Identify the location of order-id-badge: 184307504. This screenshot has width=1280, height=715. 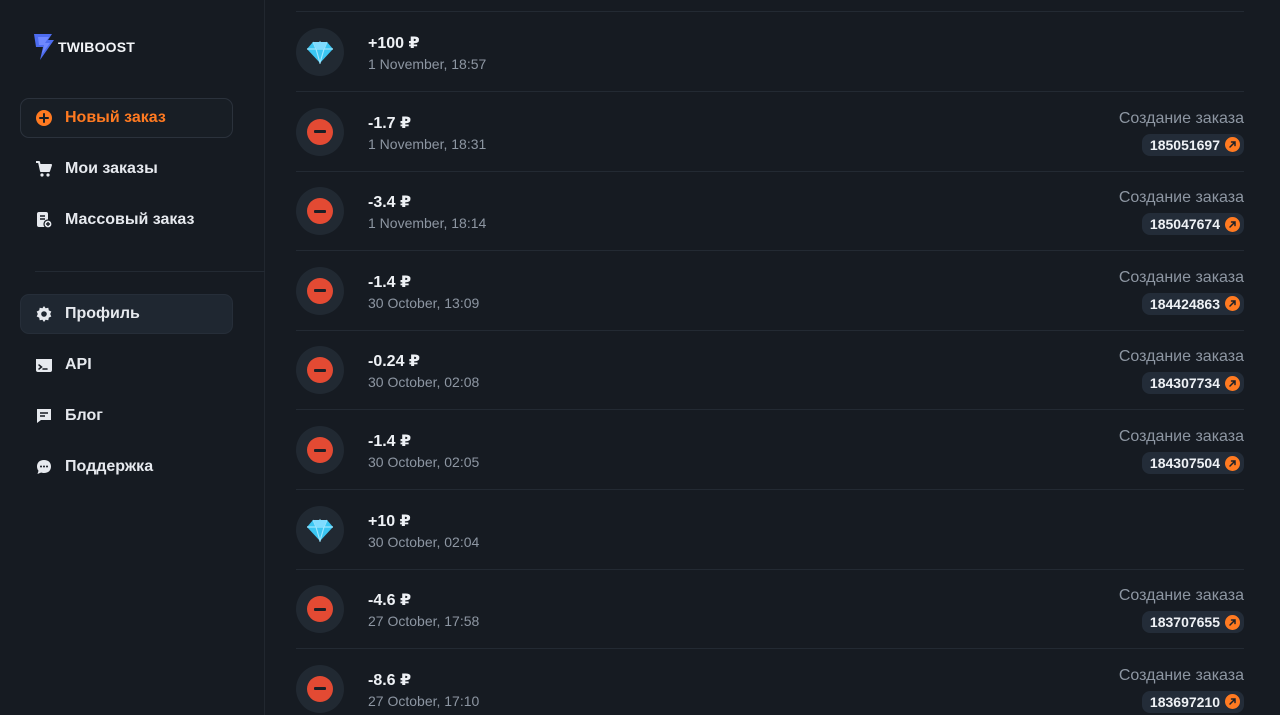
(1192, 463).